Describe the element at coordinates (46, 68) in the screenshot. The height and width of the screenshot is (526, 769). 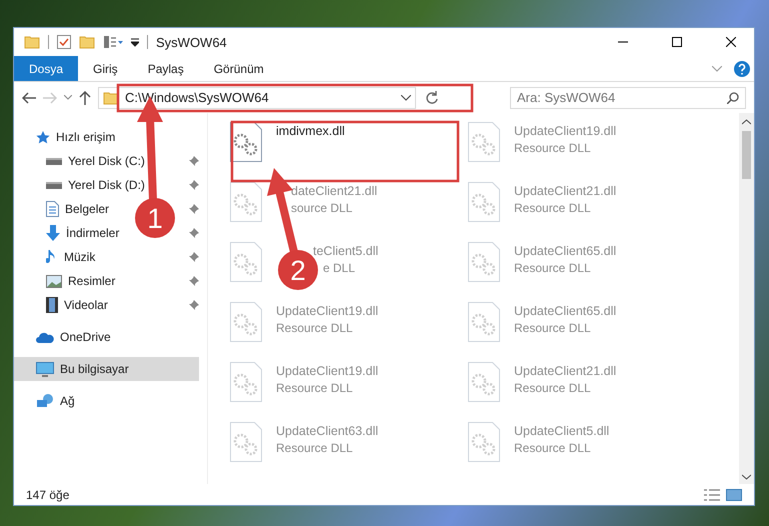
I see `ribbon-tab: Dosya` at that location.